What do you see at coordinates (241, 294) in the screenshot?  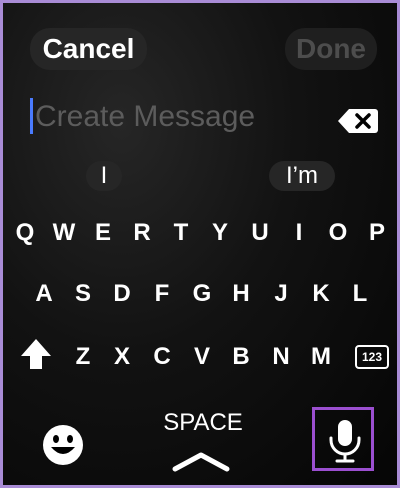 I see `key-h: H` at bounding box center [241, 294].